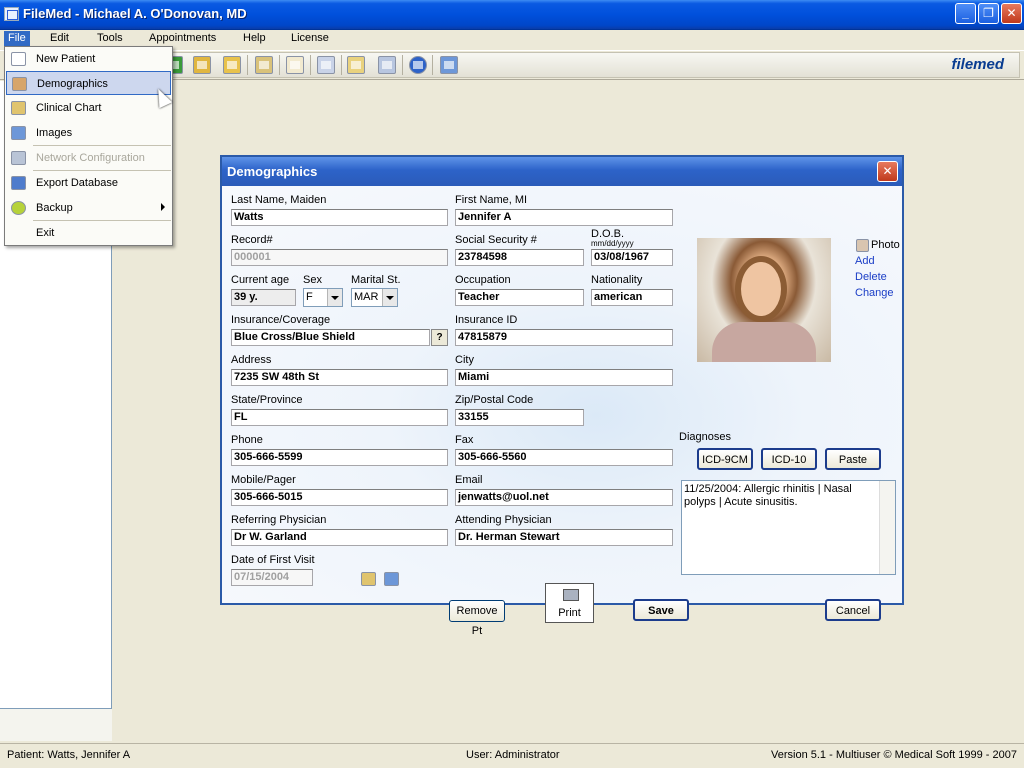 The image size is (1024, 768). Describe the element at coordinates (135, 13) in the screenshot. I see `window-title: FileMed - Michael A. O'Donovan, MD` at that location.